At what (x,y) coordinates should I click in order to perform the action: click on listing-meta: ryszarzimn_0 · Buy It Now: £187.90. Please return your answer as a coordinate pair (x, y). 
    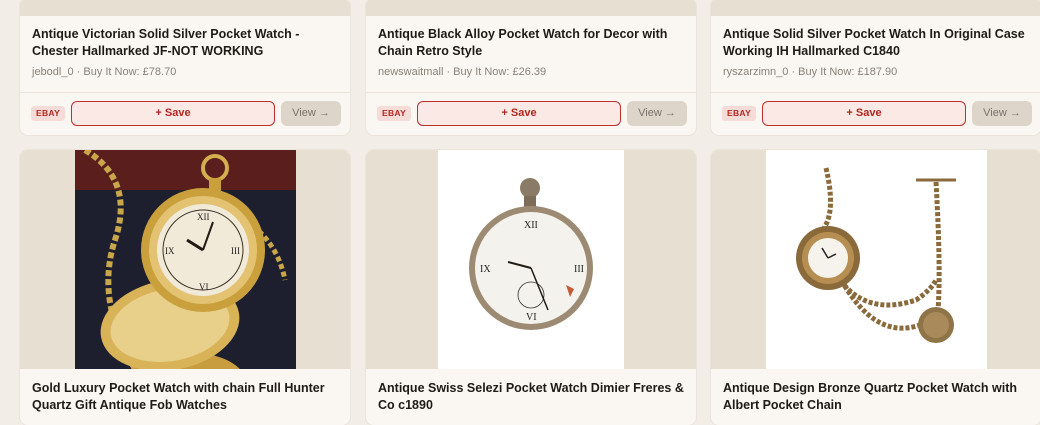
    Looking at the image, I should click on (810, 72).